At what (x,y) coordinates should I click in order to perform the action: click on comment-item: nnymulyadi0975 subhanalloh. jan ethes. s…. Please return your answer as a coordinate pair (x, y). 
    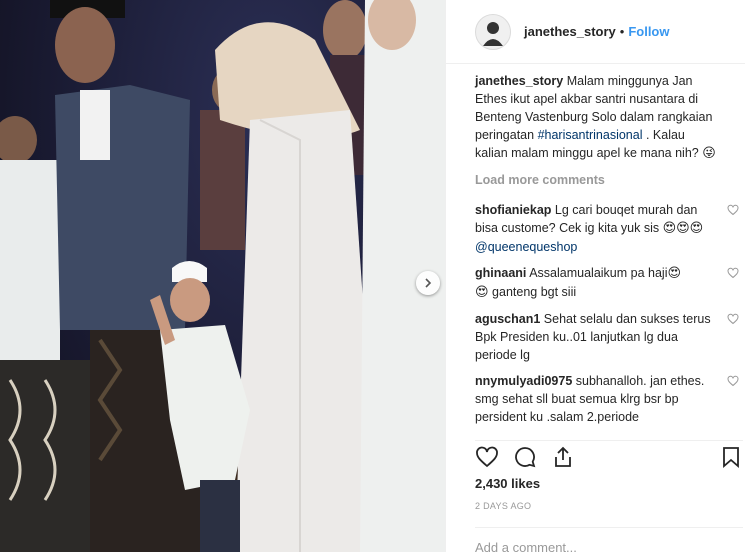
    Looking at the image, I should click on (609, 399).